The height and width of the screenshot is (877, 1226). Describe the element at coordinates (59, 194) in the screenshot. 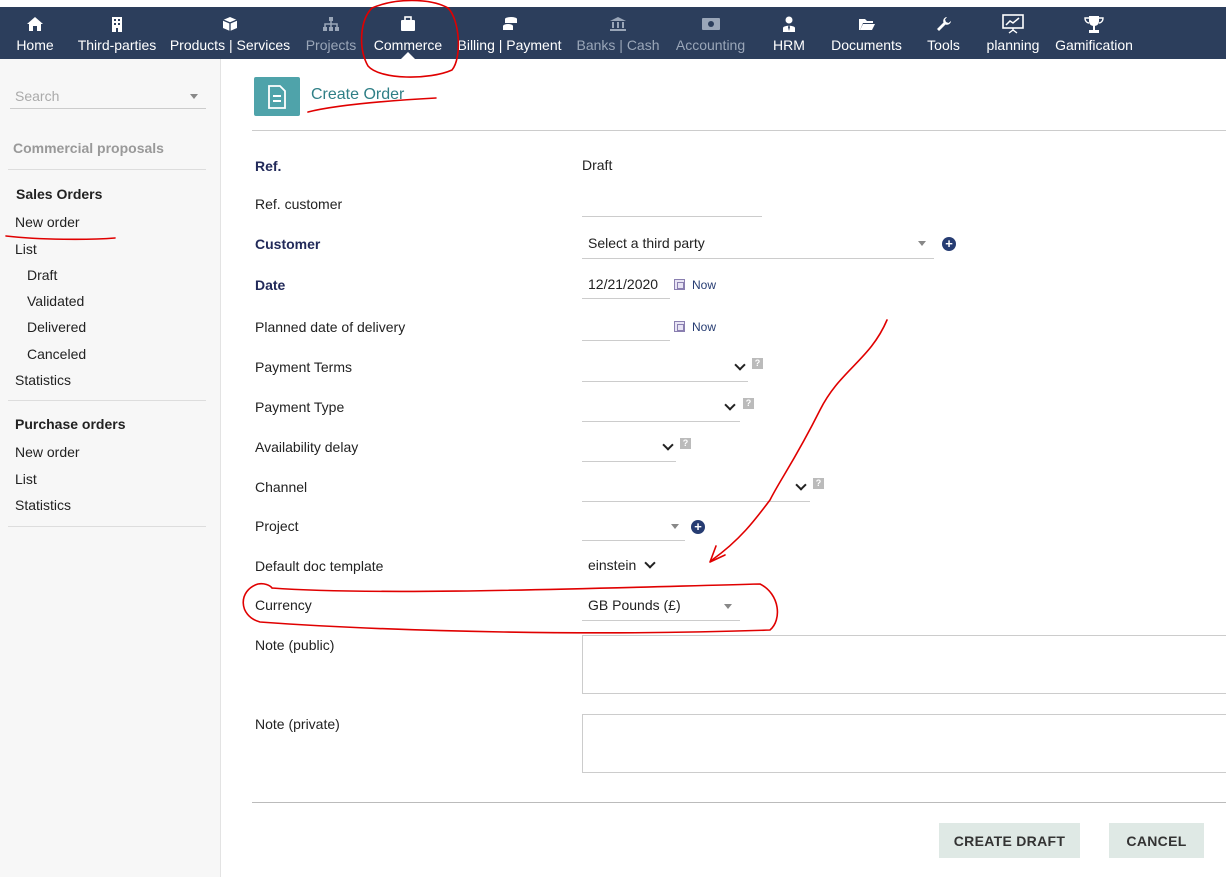

I see `sidebar-sales-orders-heading: Sales Orders` at that location.